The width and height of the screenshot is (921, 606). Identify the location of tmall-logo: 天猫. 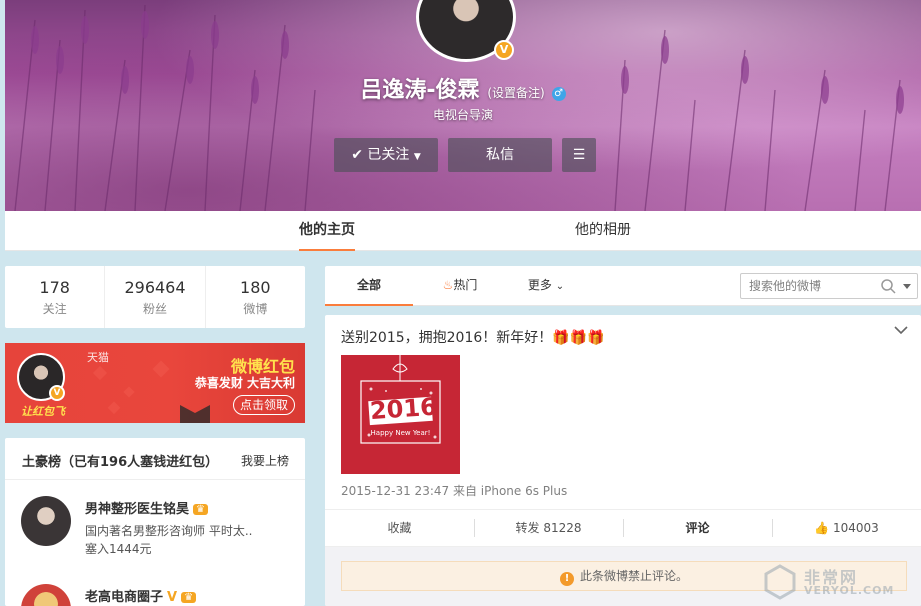
(98, 357).